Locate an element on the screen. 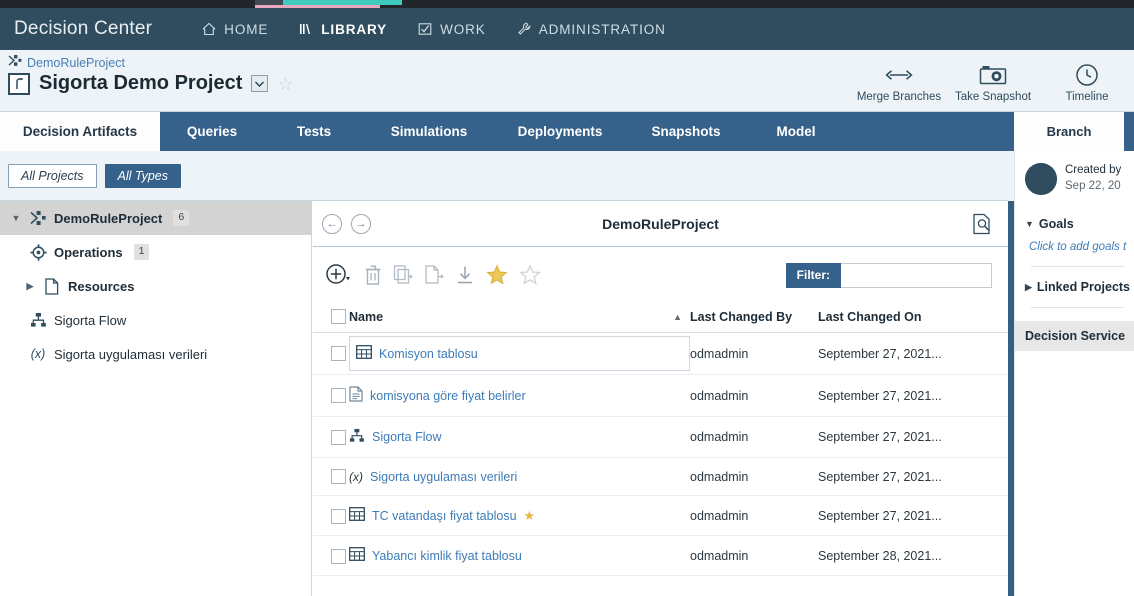 The width and height of the screenshot is (1134, 596). nav-item-home: HOME is located at coordinates (234, 29).